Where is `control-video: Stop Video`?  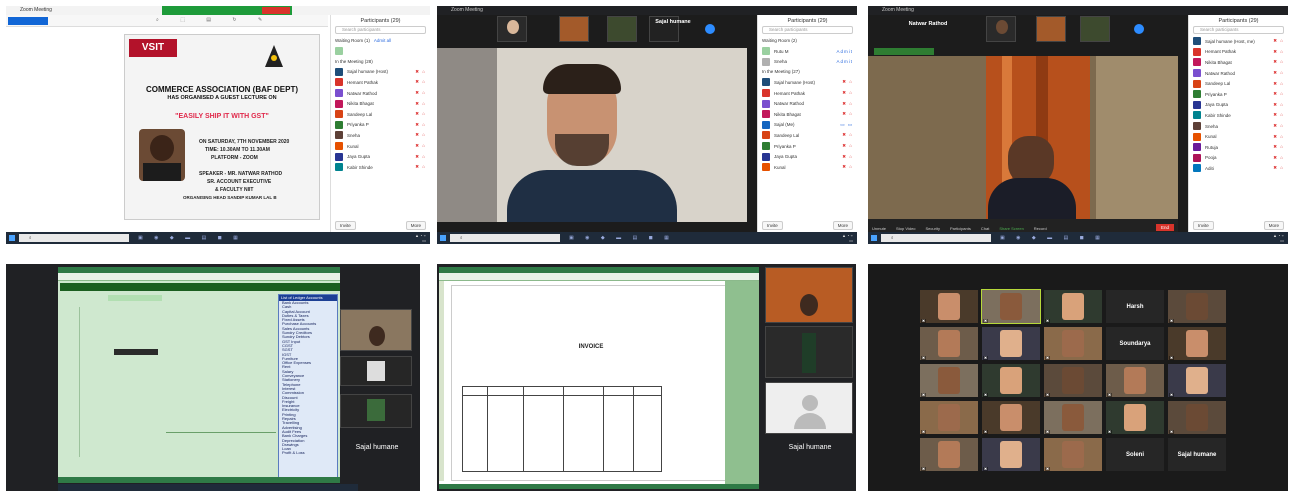 control-video: Stop Video is located at coordinates (906, 228).